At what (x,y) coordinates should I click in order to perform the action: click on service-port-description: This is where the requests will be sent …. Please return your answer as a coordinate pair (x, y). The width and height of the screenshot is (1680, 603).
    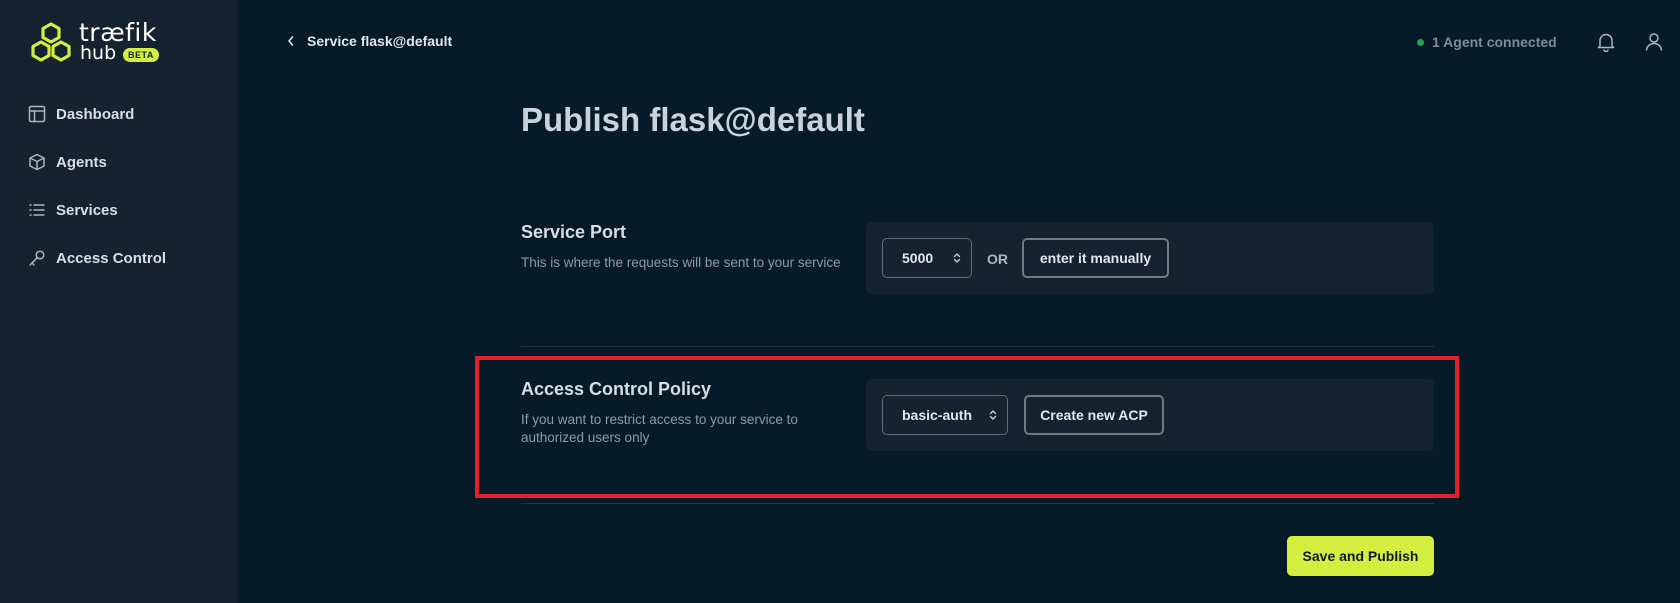
    Looking at the image, I should click on (681, 262).